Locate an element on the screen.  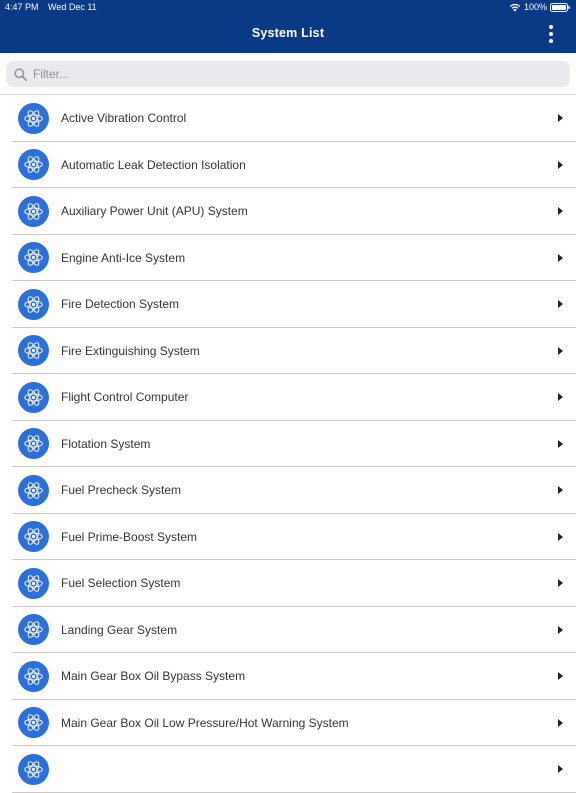
list-item: Auxiliary Power Unit (APU) System is located at coordinates (294, 211).